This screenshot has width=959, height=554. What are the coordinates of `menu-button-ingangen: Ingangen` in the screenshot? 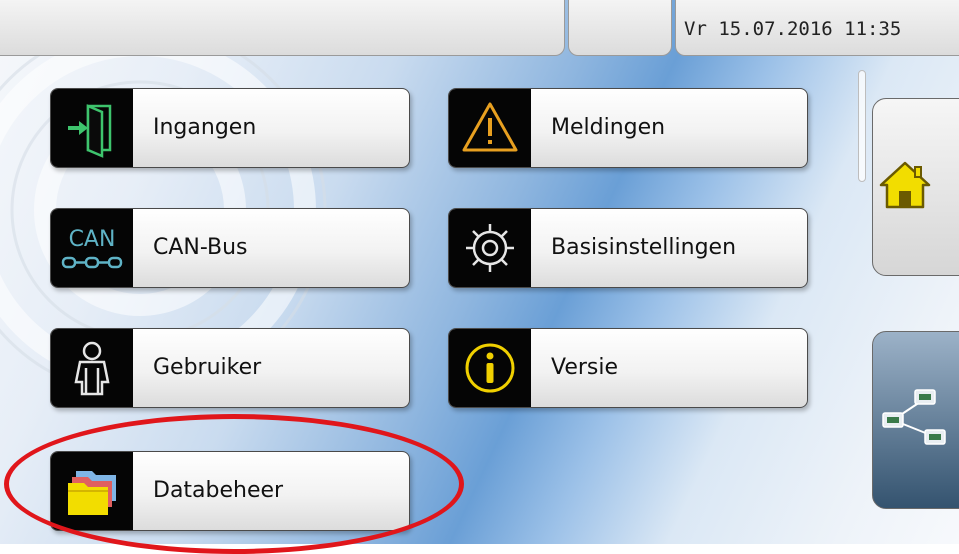 It's located at (230, 128).